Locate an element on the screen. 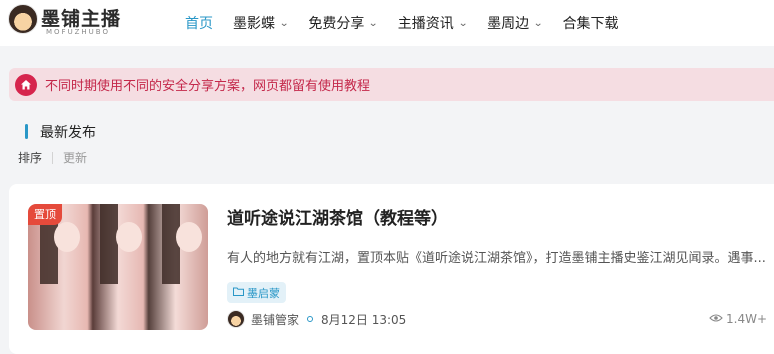  nav-item-streamer-news: 主播资讯 ⌄ is located at coordinates (433, 23).